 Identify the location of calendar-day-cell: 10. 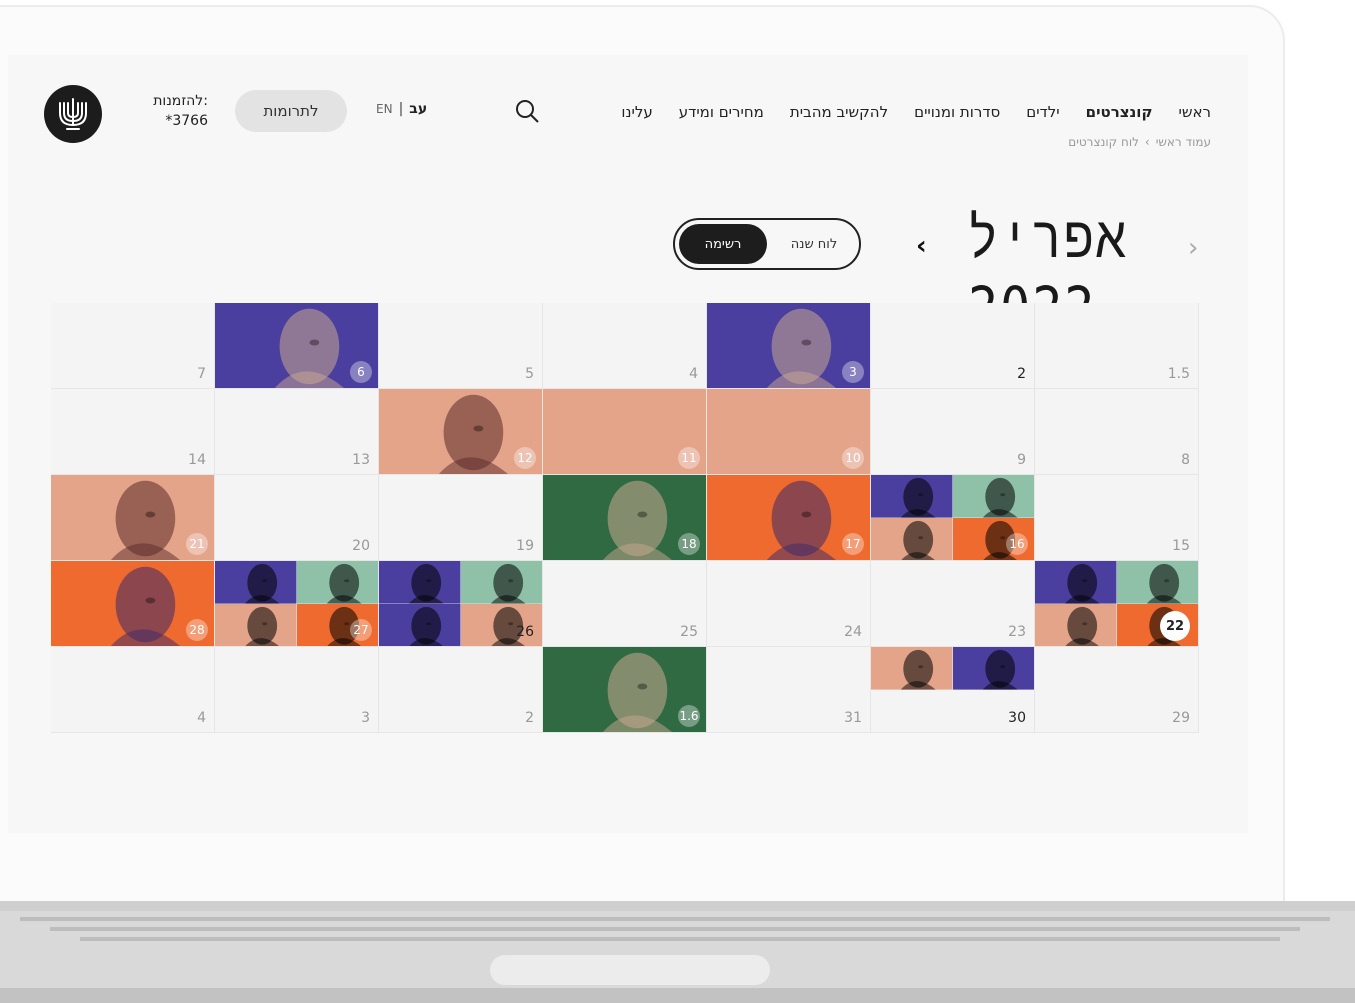
(789, 432).